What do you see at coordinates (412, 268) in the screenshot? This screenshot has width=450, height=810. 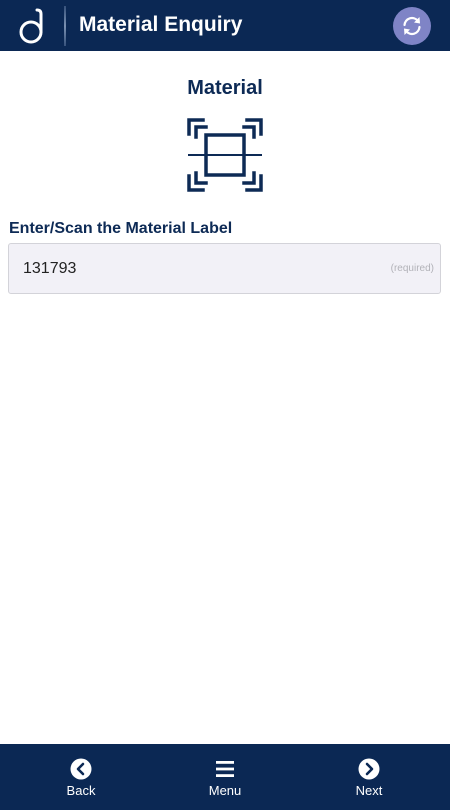 I see `required-hint: (required)` at bounding box center [412, 268].